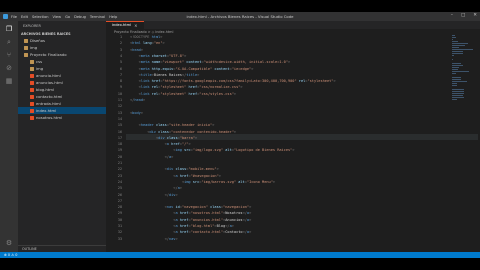  What do you see at coordinates (120, 49) in the screenshot?
I see `line-number: 3` at bounding box center [120, 49].